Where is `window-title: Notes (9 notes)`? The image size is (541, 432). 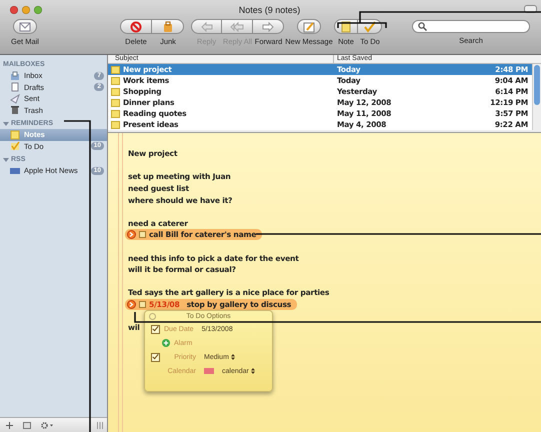 window-title: Notes (9 notes) is located at coordinates (269, 9).